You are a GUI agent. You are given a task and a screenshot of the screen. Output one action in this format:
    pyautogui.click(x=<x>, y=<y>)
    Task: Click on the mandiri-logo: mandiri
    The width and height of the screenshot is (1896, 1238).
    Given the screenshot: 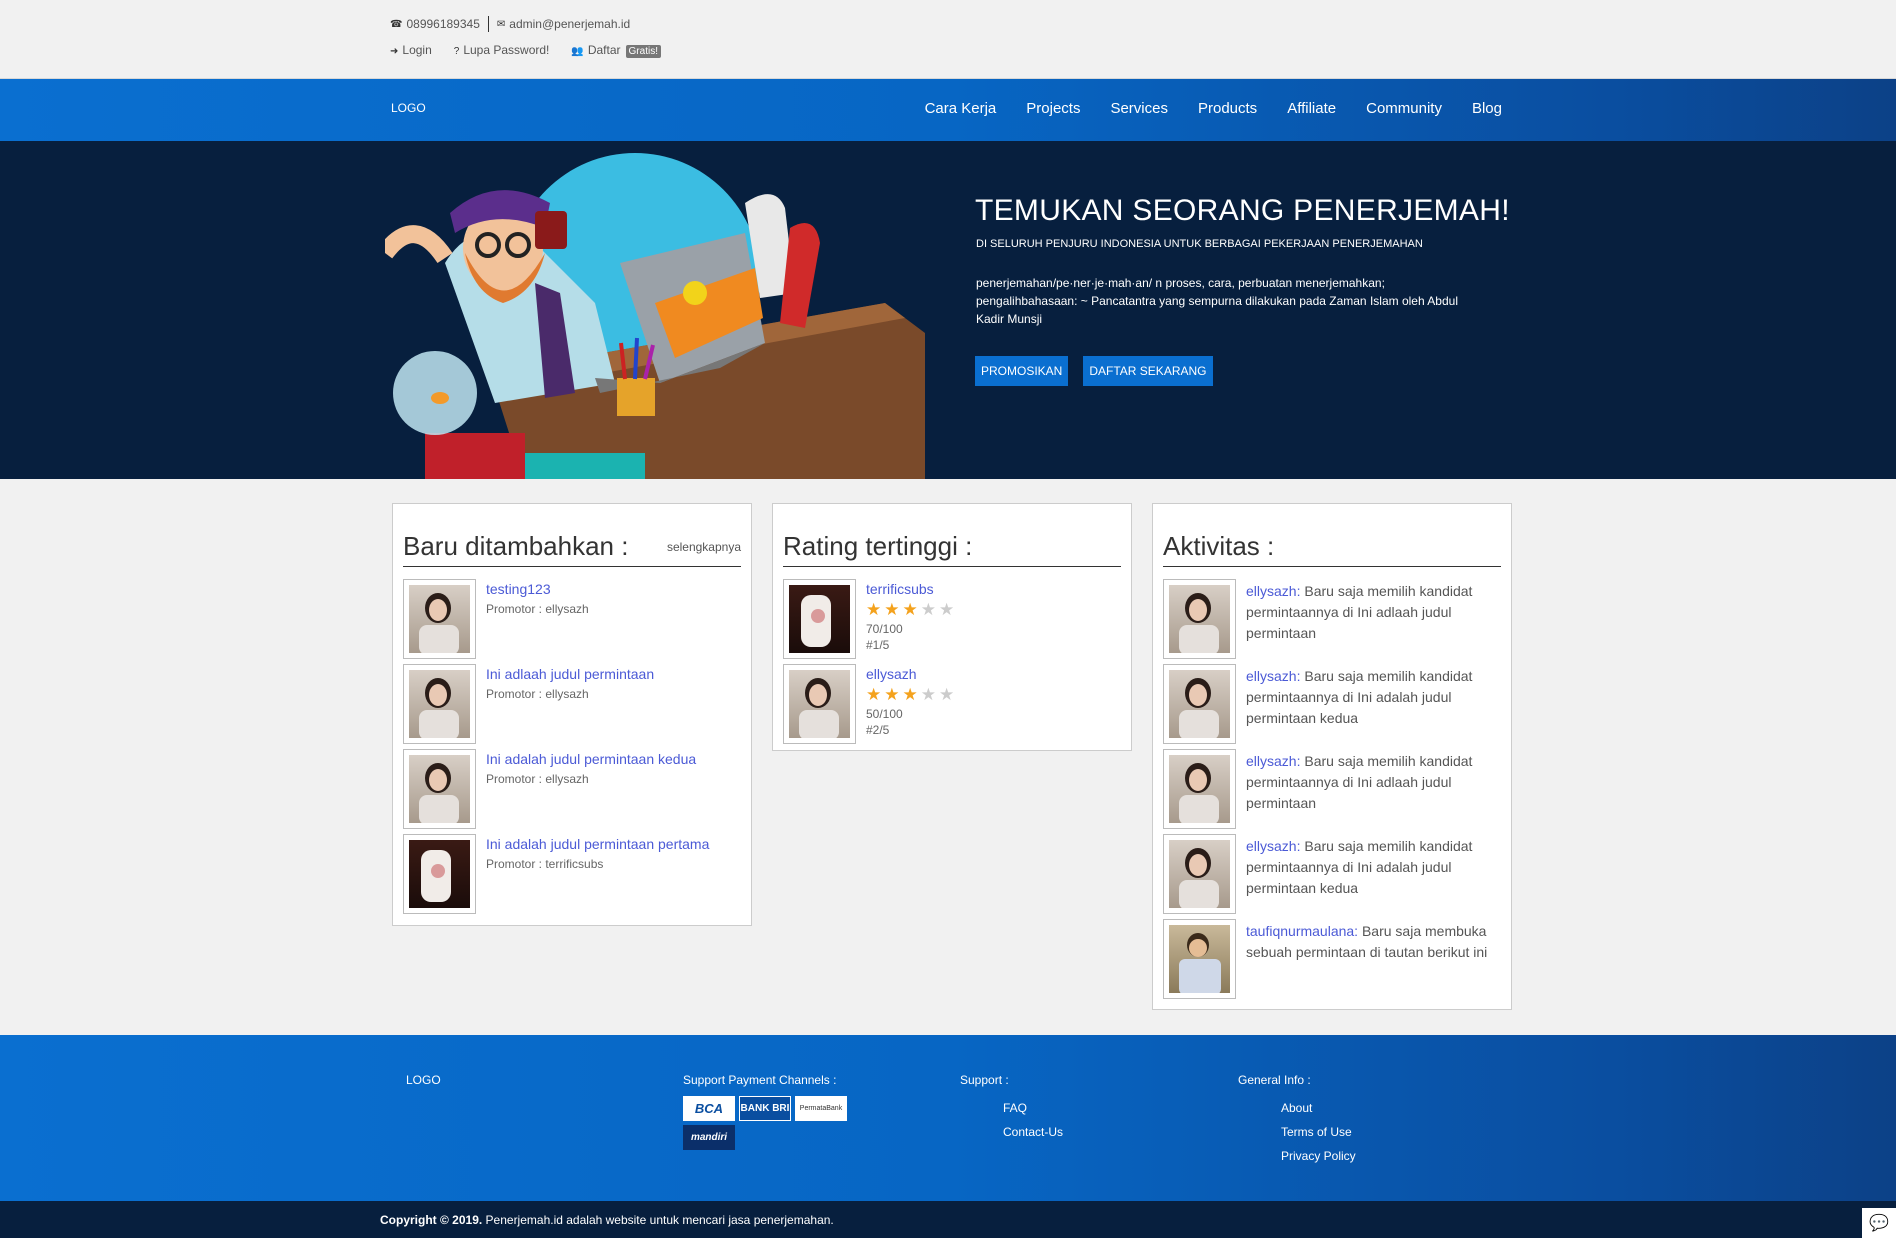 What is the action you would take?
    pyautogui.click(x=709, y=1137)
    